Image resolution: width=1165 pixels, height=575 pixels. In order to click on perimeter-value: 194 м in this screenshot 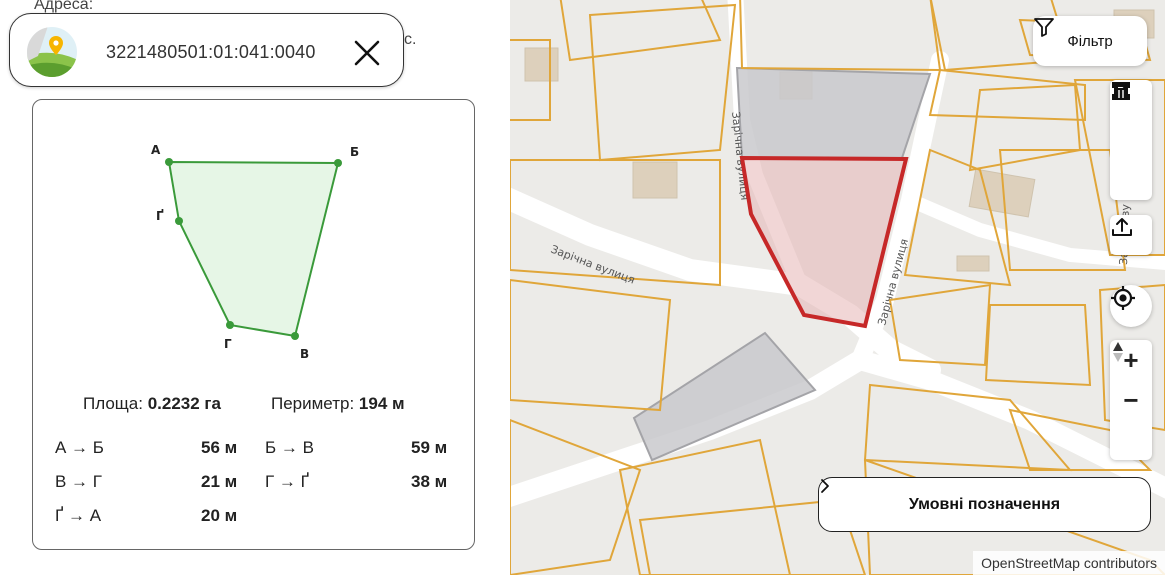, I will do `click(381, 403)`.